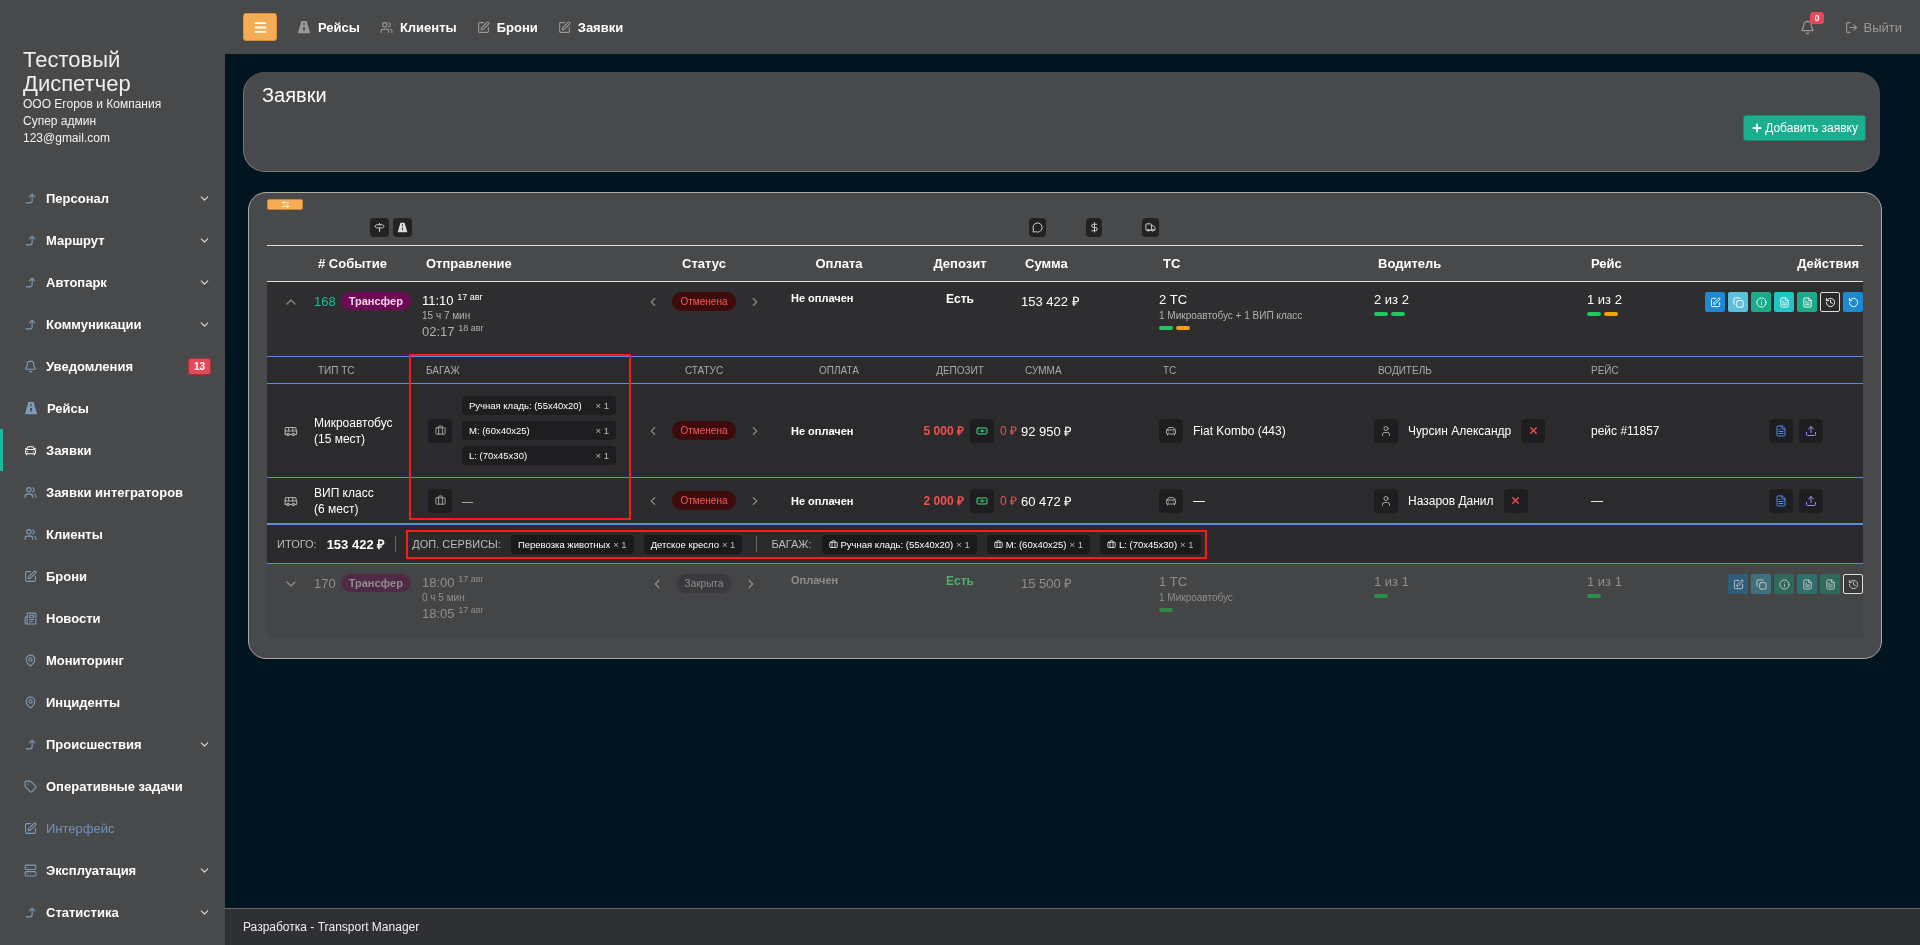  I want to click on sidebar-item: Брони, so click(112, 576).